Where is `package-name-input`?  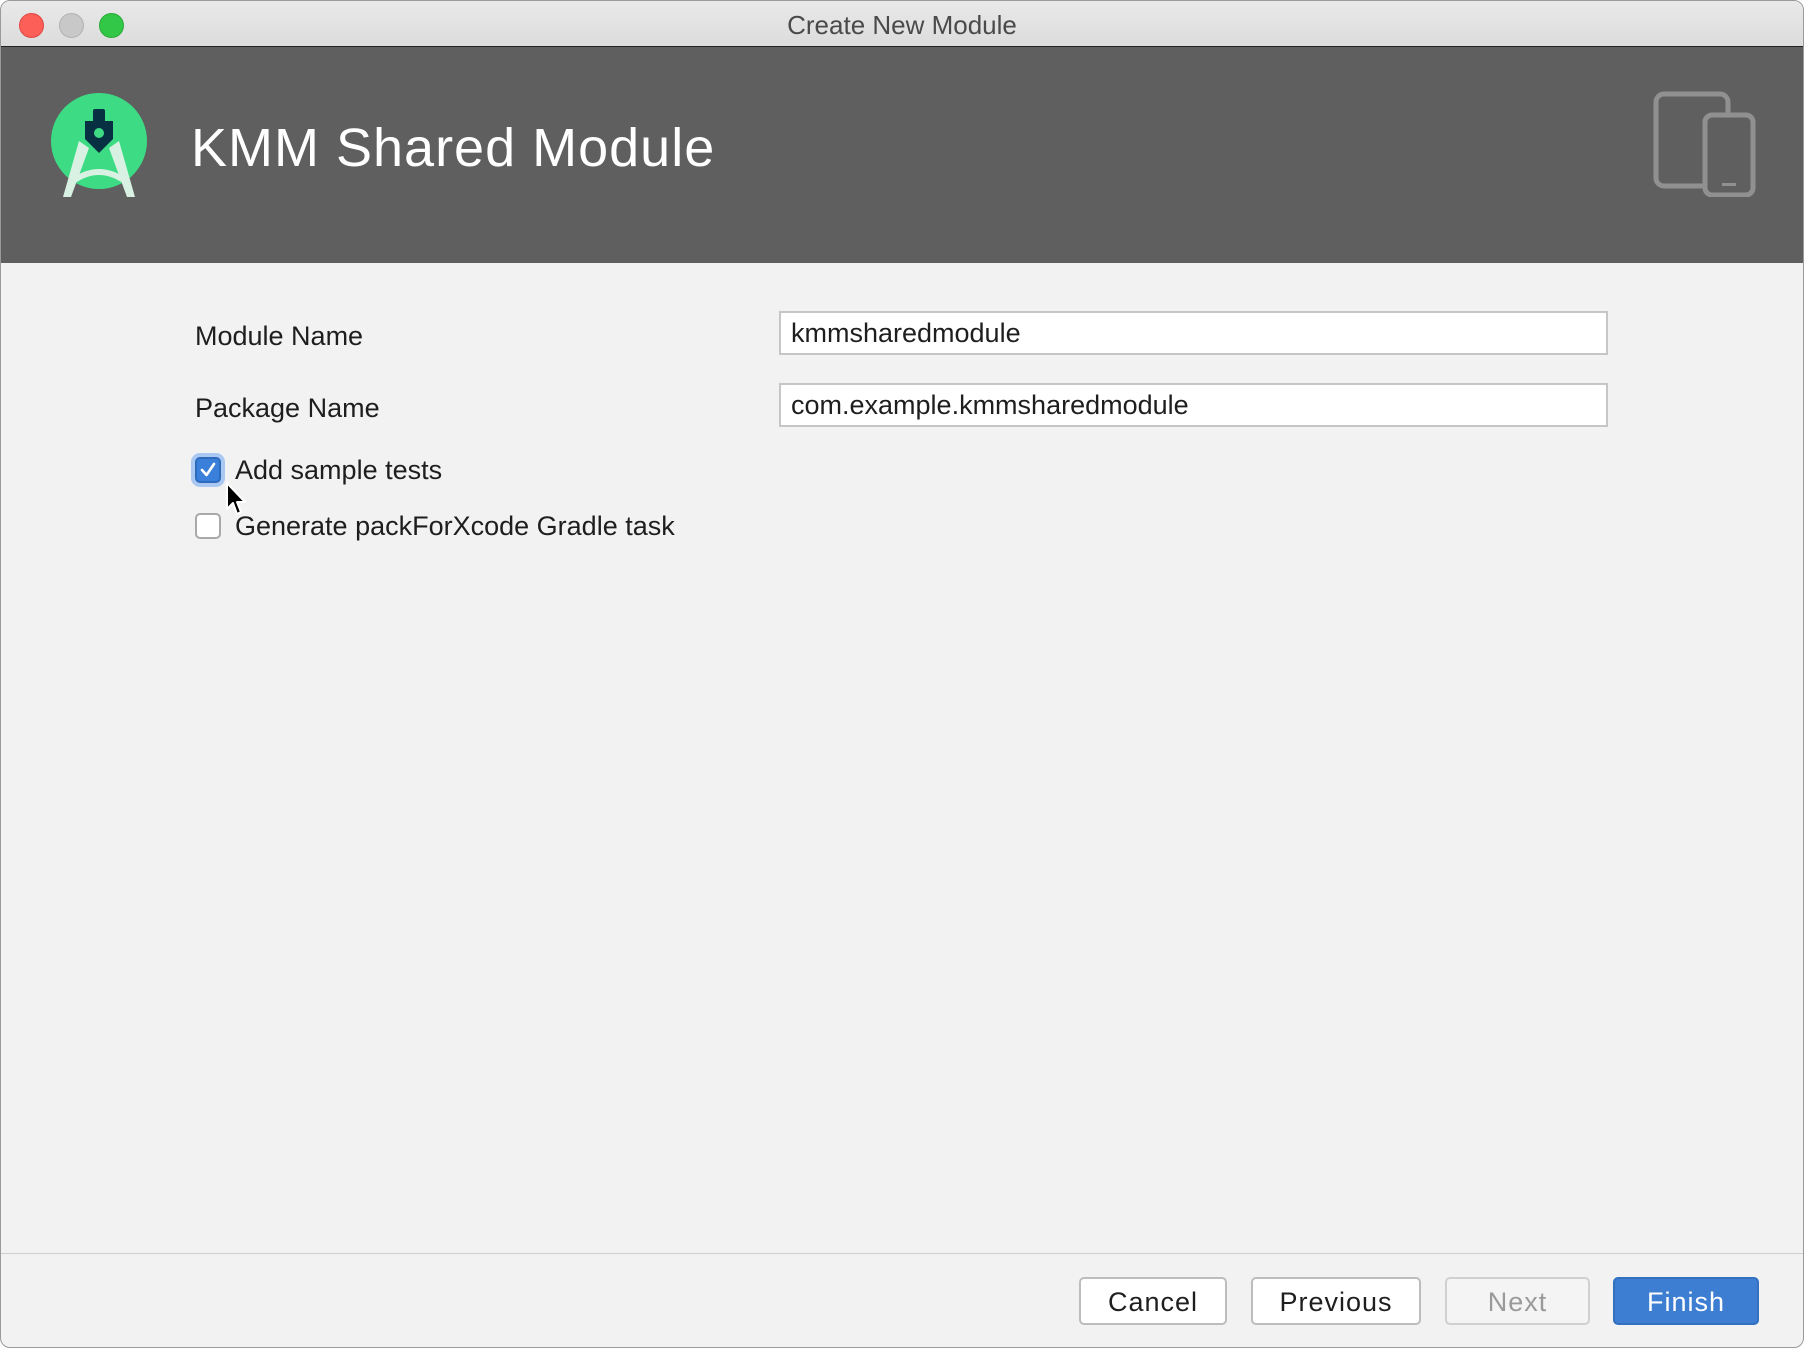
package-name-input is located at coordinates (1193, 405).